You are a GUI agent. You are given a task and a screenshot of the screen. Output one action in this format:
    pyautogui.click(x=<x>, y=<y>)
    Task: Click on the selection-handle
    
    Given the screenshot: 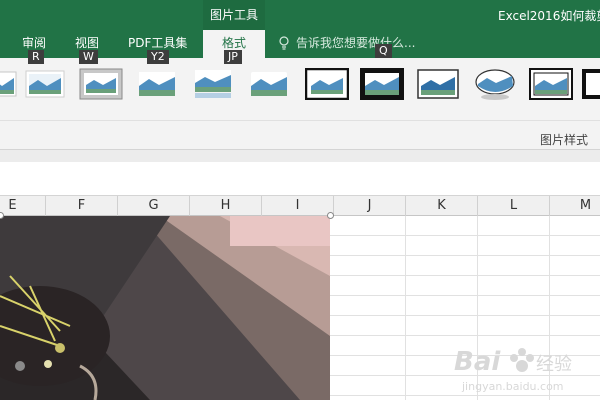 What is the action you would take?
    pyautogui.click(x=330, y=215)
    